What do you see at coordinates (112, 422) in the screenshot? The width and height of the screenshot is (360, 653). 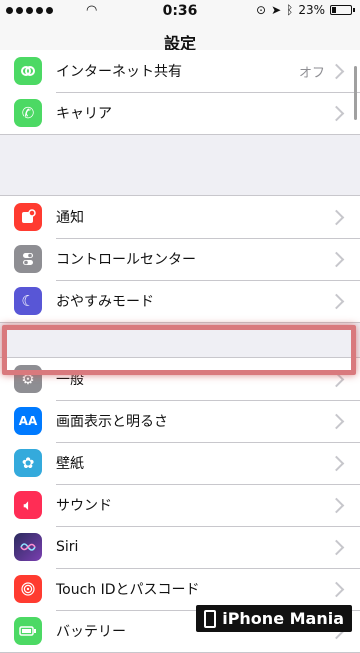 I see `settings-row-label: 画面表示と明るさ` at bounding box center [112, 422].